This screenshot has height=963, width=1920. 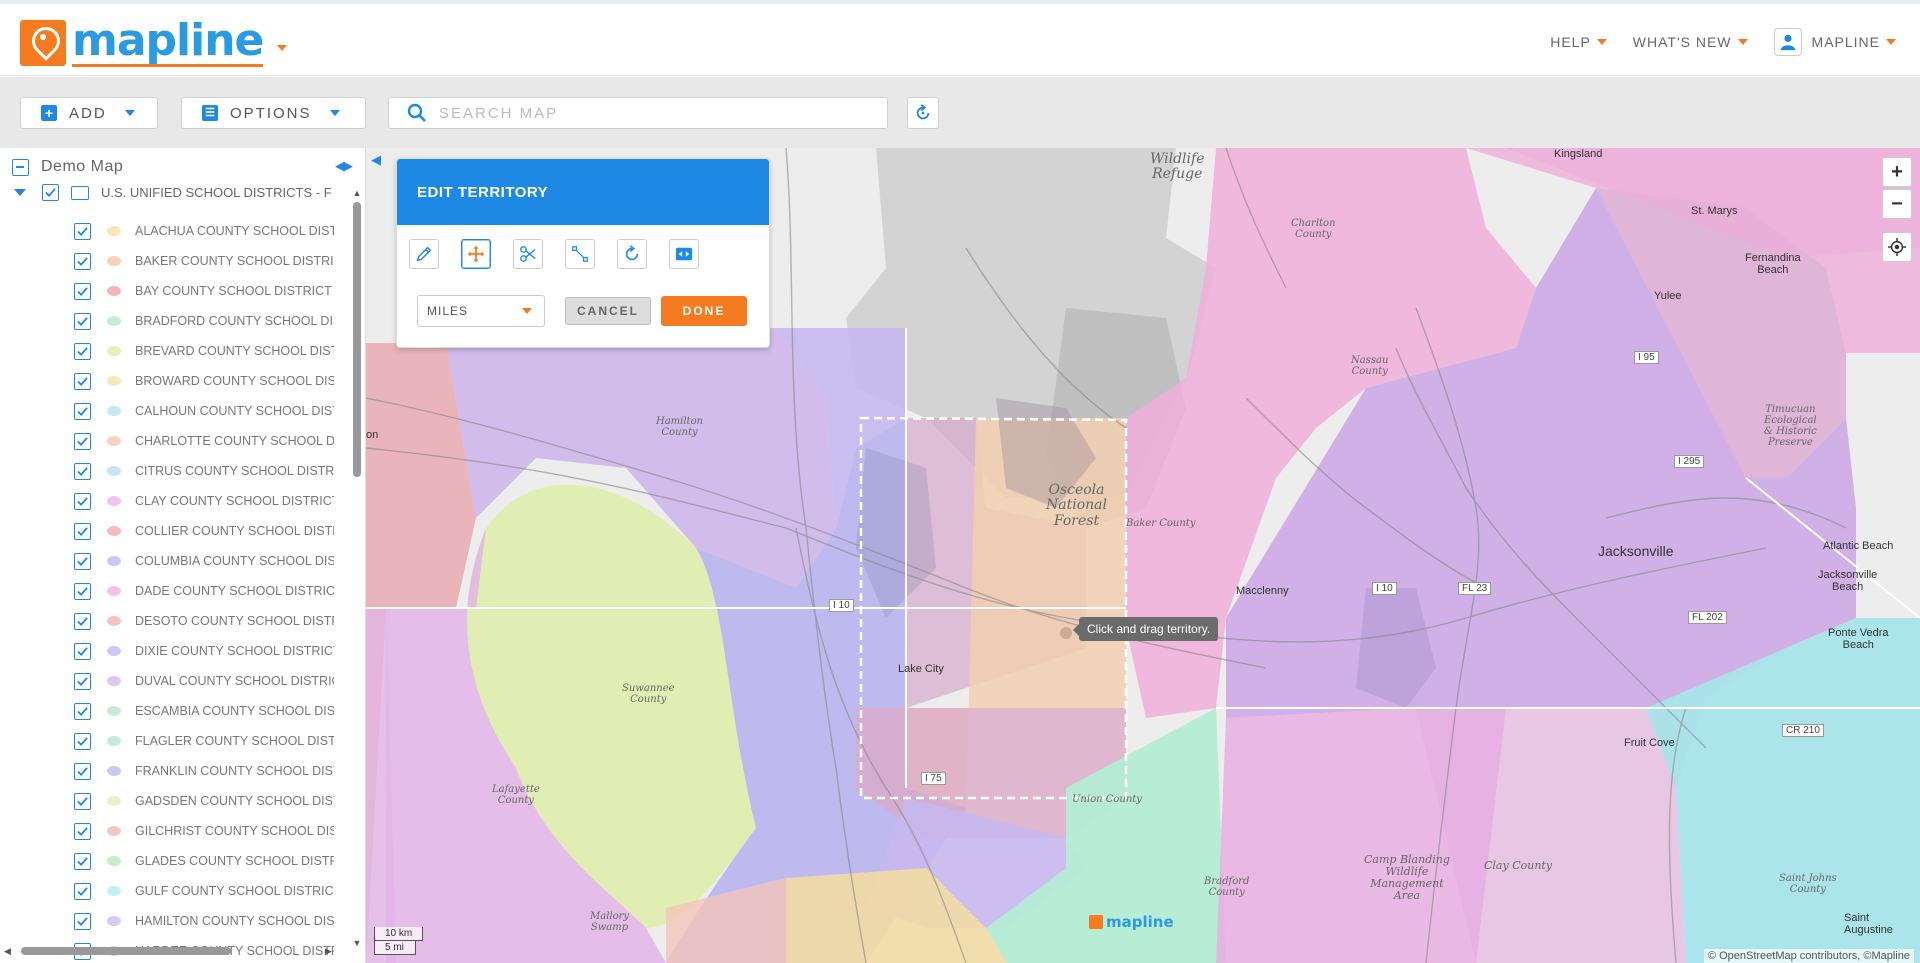 What do you see at coordinates (204, 441) in the screenshot?
I see `territory-list-item: CHARLOTTE COUNTY SCHOOL DISTRICT` at bounding box center [204, 441].